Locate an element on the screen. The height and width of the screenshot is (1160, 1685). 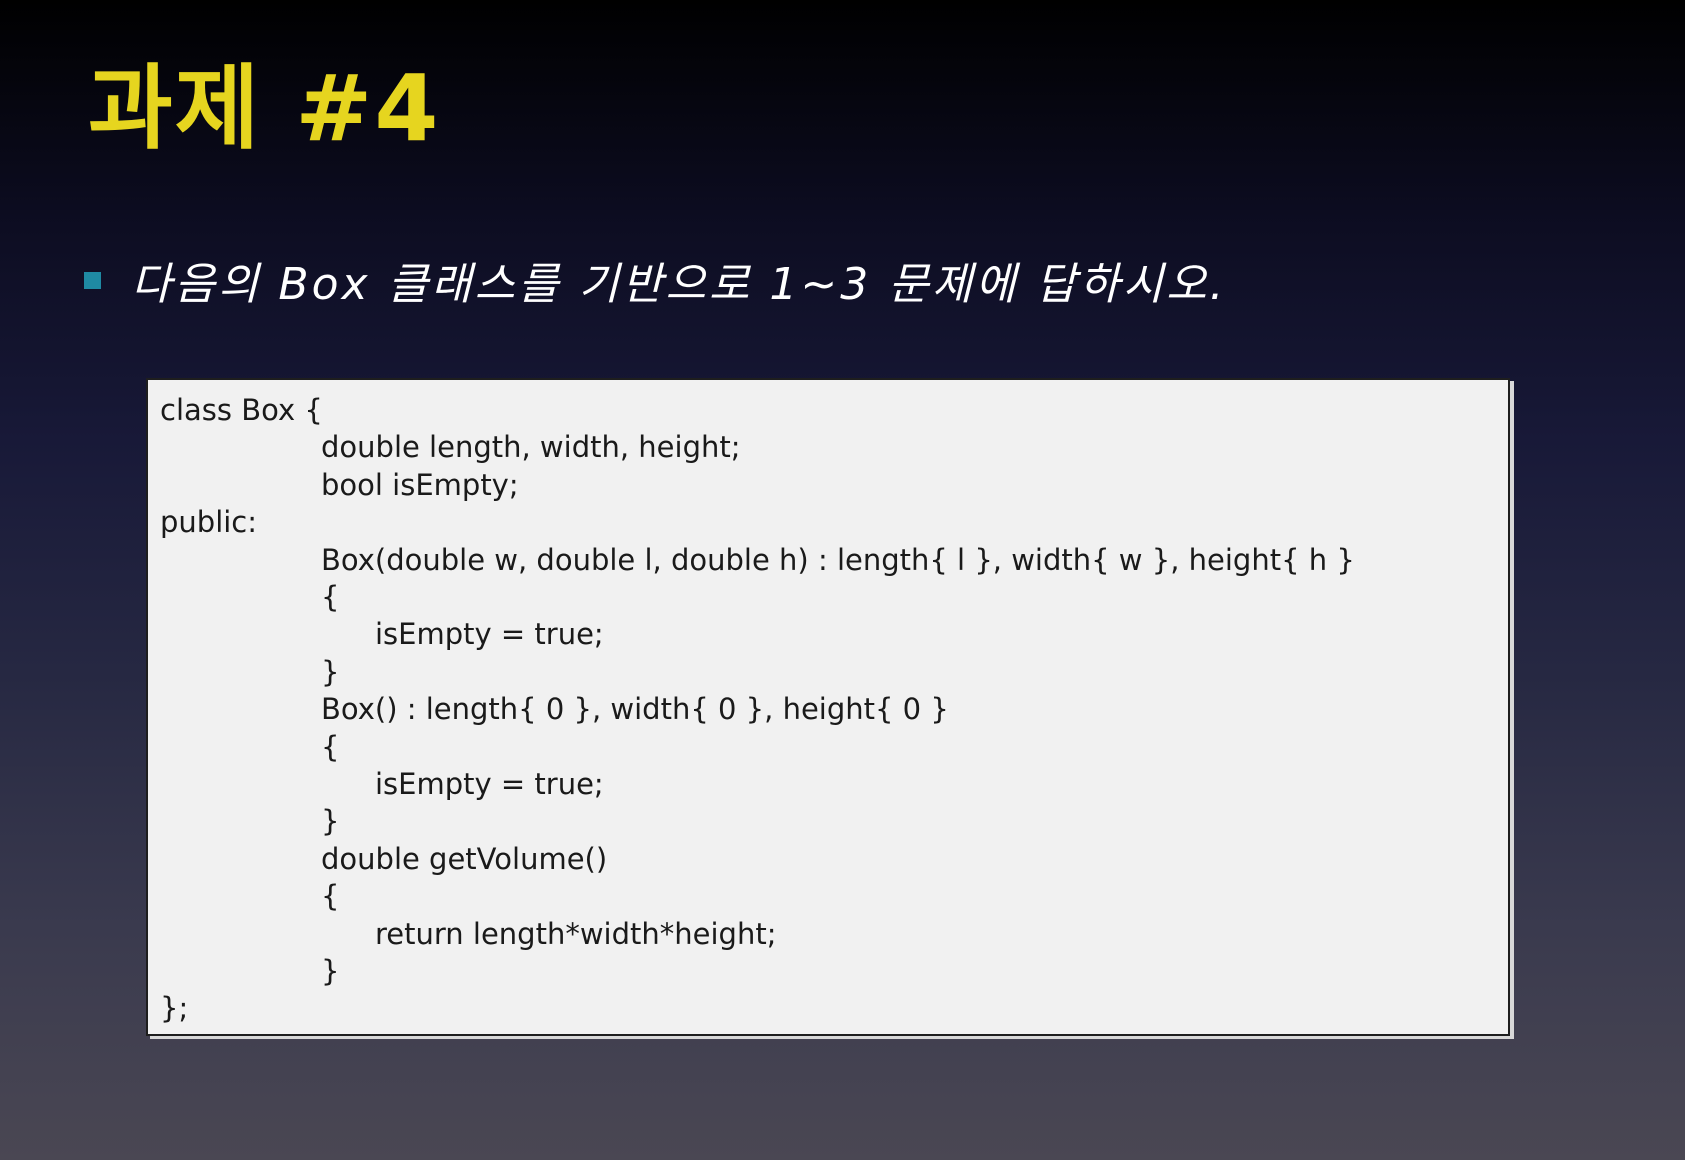
code-line: bool isEmpty; is located at coordinates (420, 484).